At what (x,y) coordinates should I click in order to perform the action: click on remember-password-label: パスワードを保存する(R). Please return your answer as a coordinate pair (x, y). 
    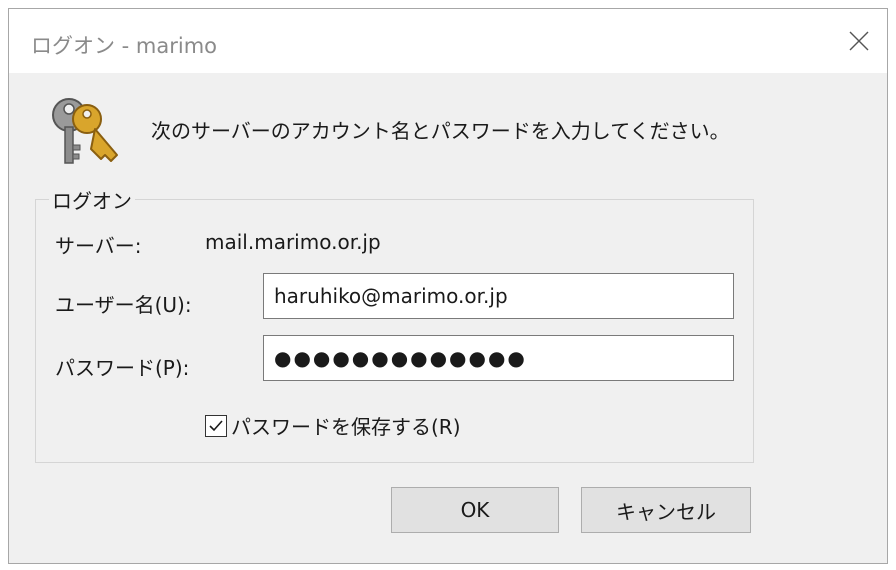
    Looking at the image, I should click on (346, 427).